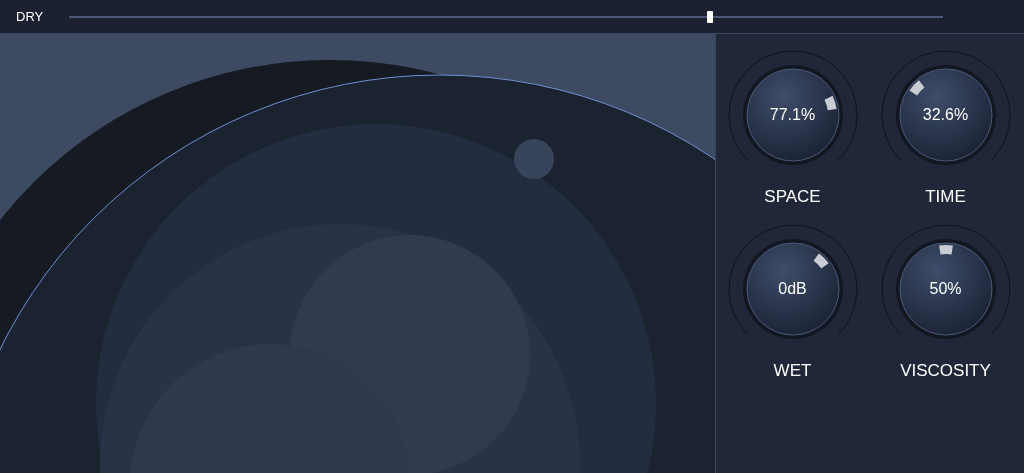 This screenshot has width=1024, height=473. I want to click on knob-label: TIME, so click(945, 197).